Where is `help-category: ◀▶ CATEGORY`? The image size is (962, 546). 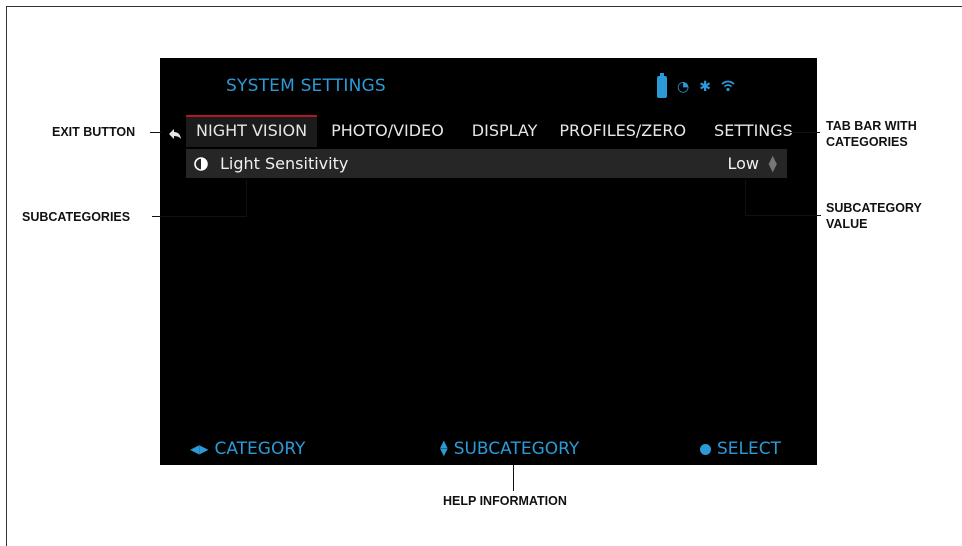 help-category: ◀▶ CATEGORY is located at coordinates (247, 449).